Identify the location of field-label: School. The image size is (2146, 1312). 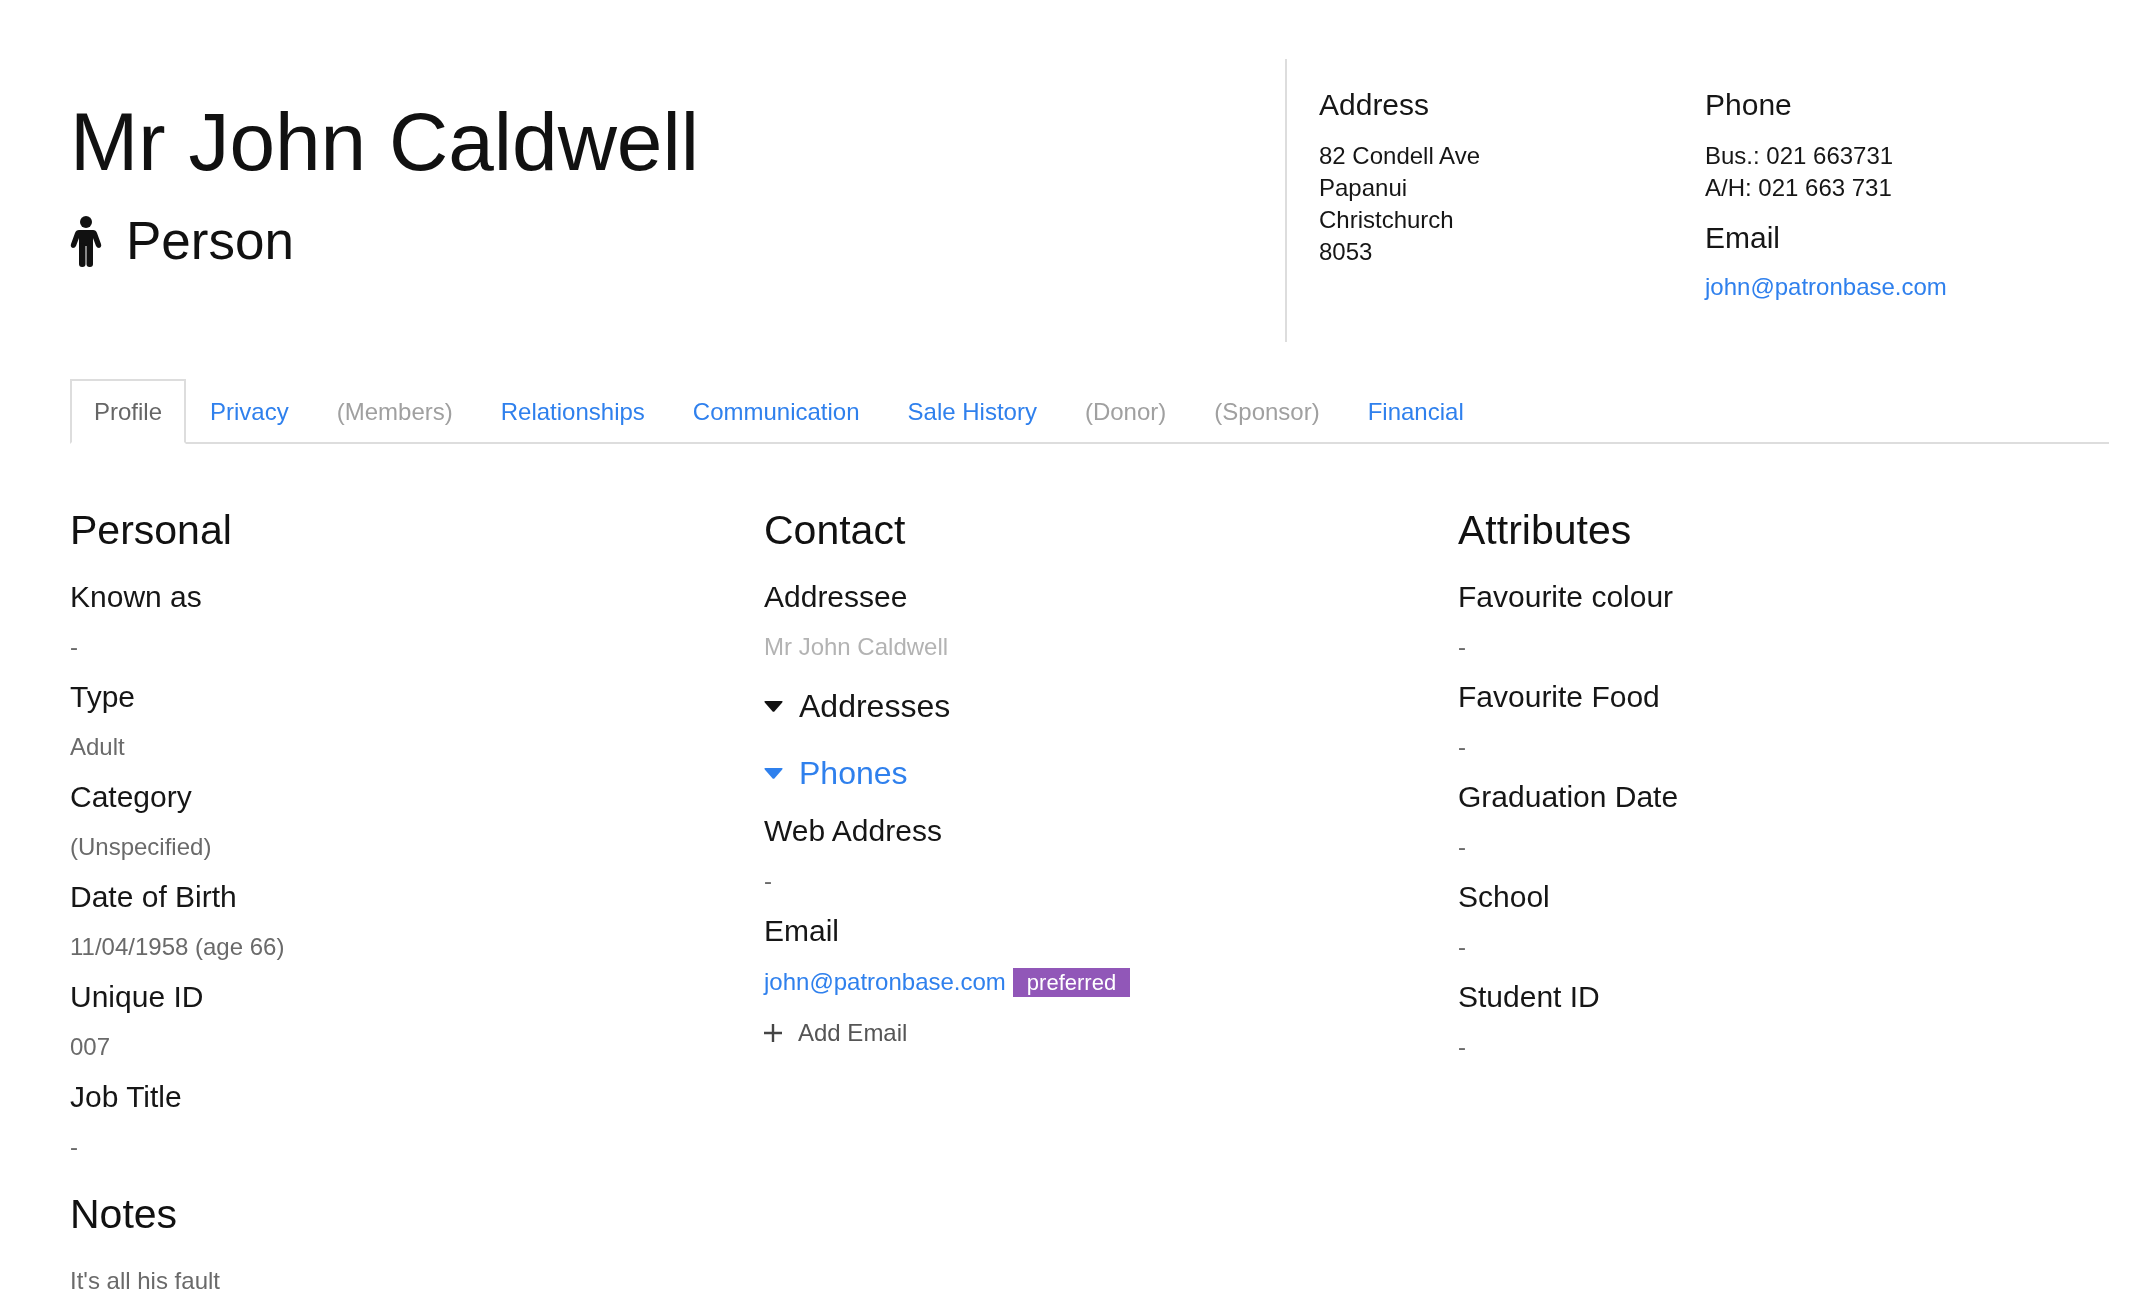
(1504, 897).